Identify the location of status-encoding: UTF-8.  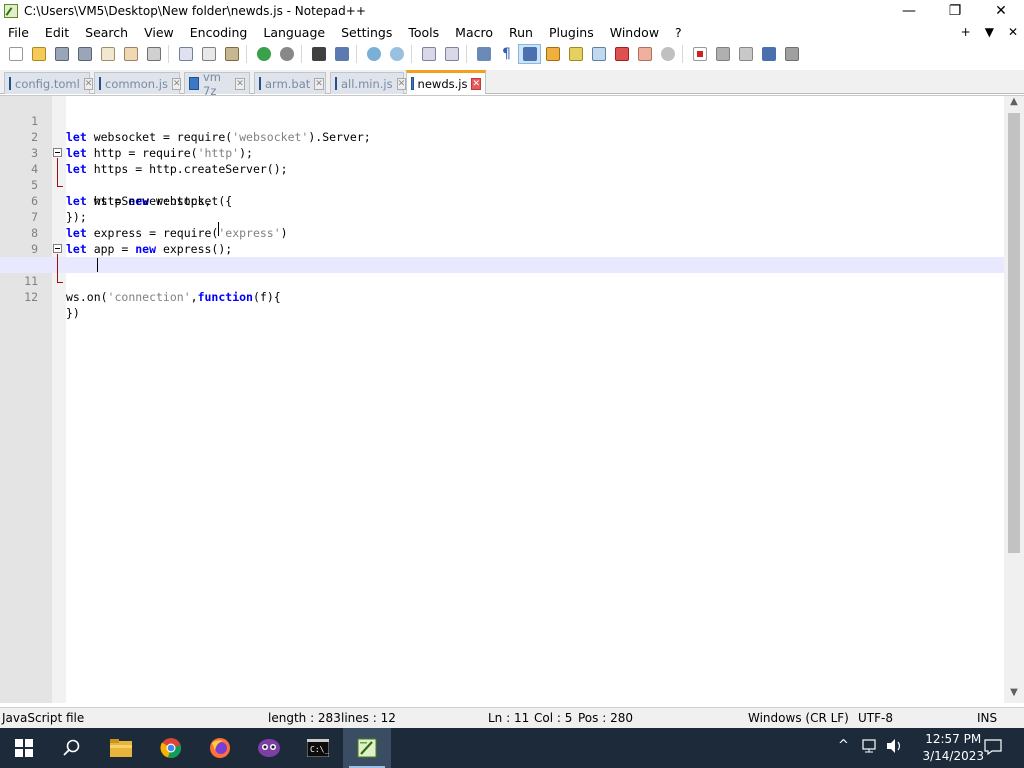
(875, 718).